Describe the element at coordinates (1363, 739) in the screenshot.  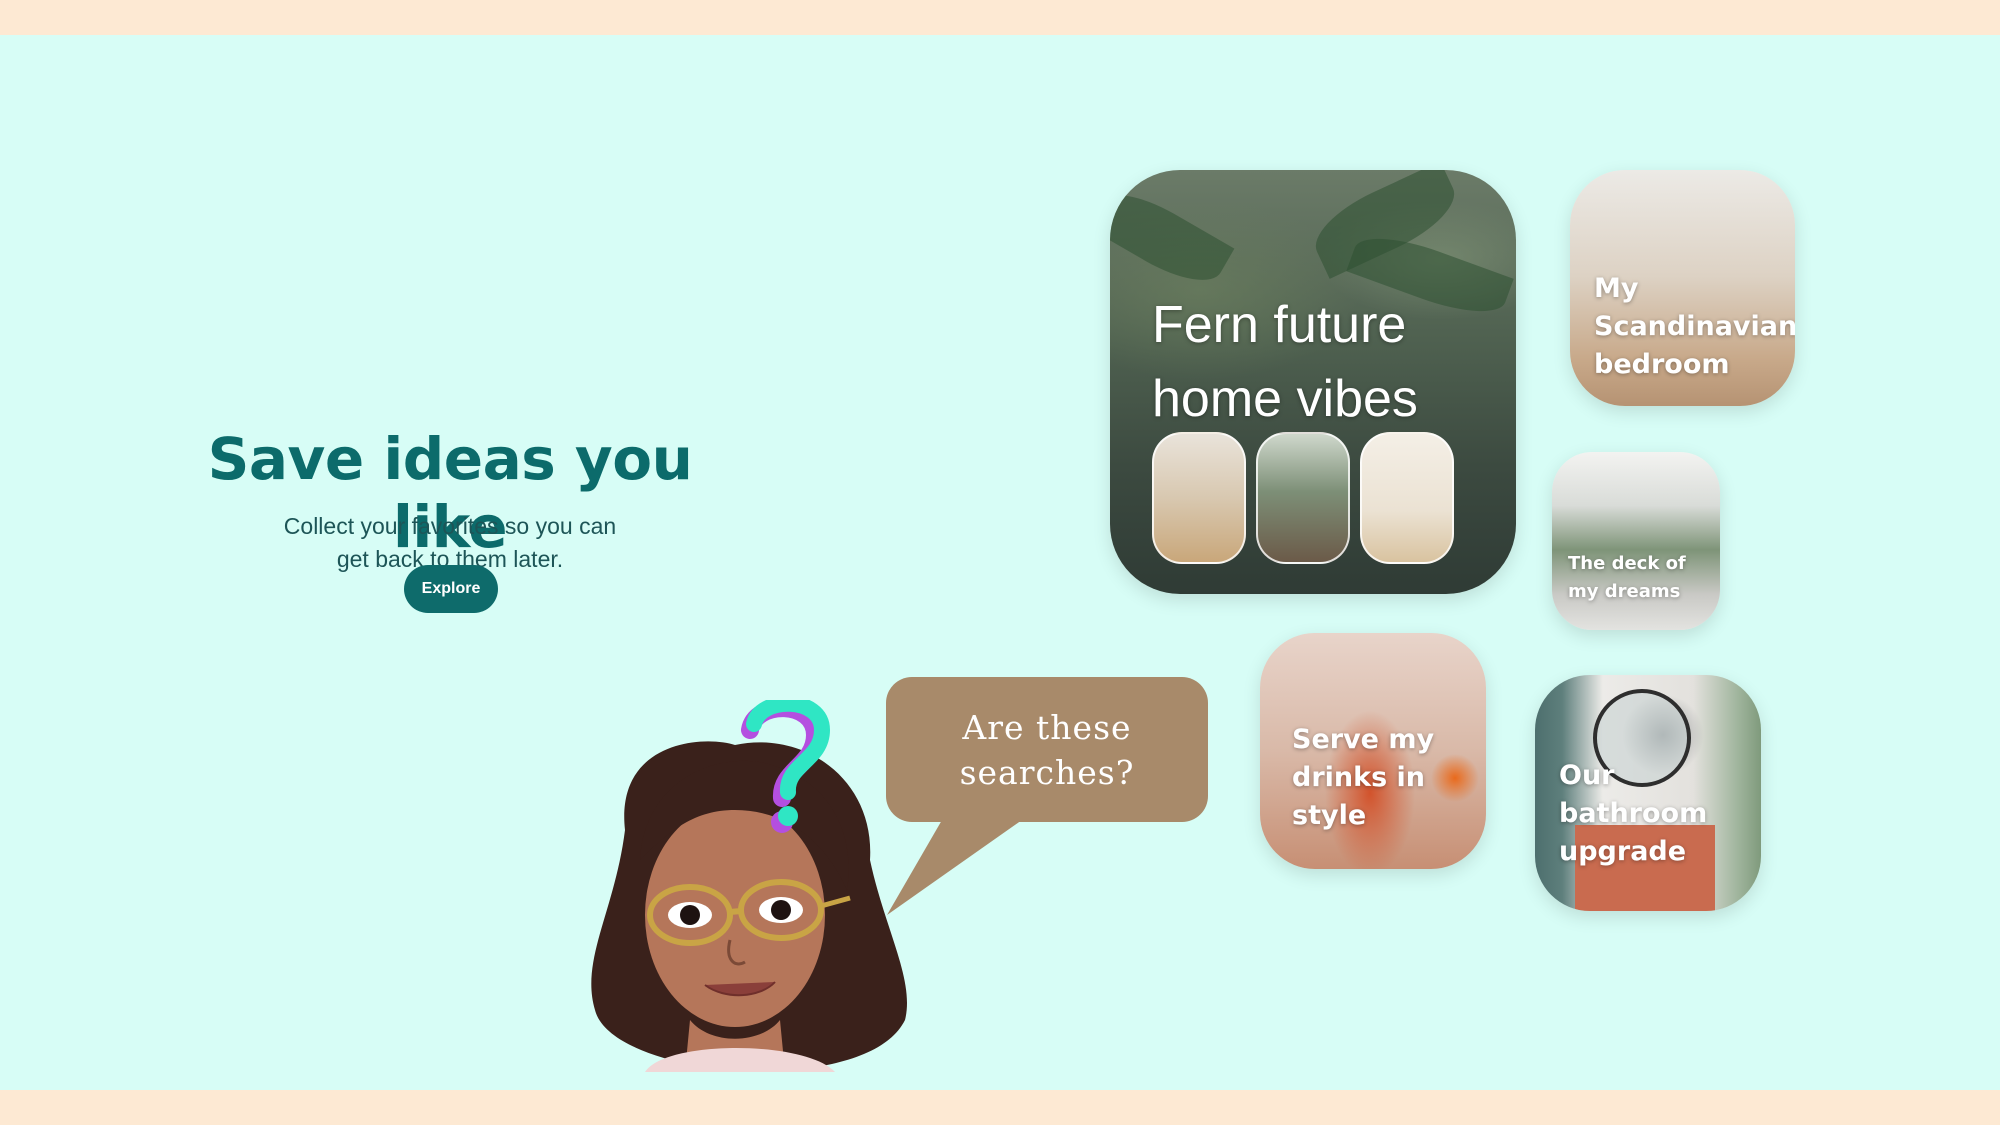
I see `board-title-line: Serve my` at that location.